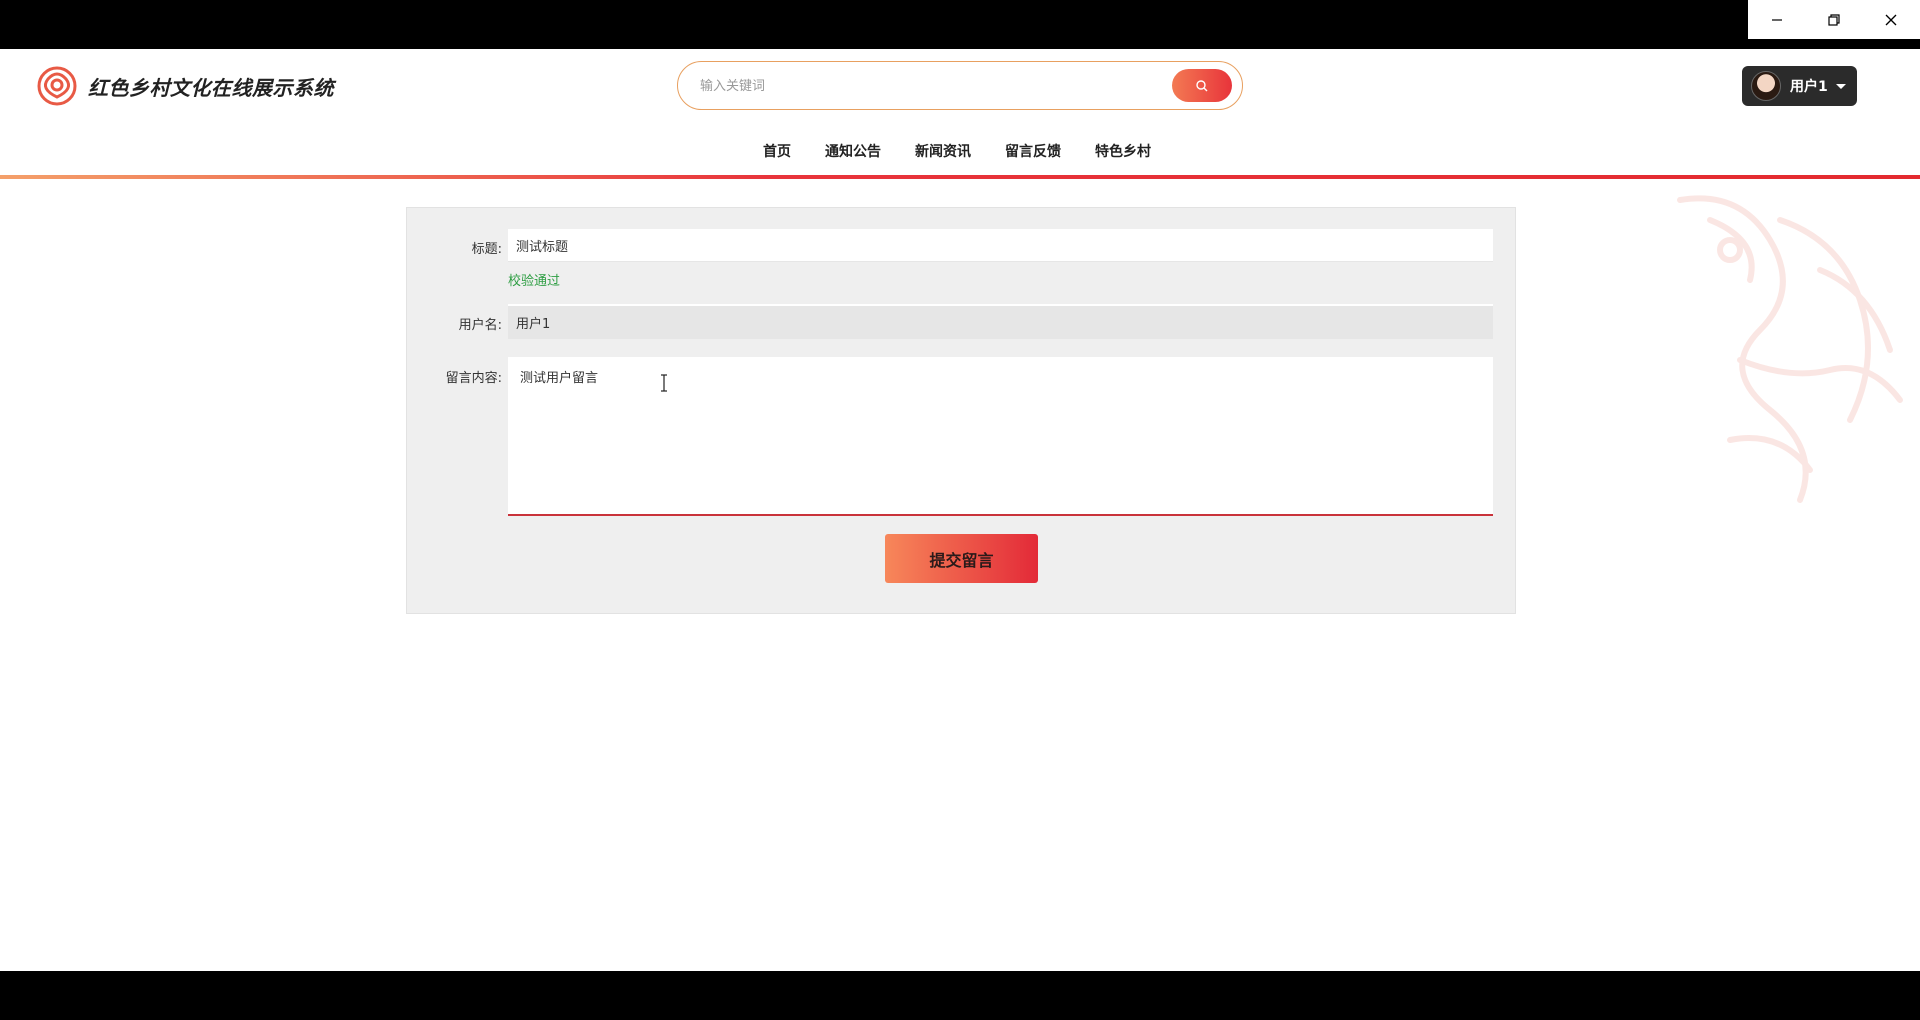 The image size is (1920, 1020). I want to click on user-menu: 用户1, so click(1799, 86).